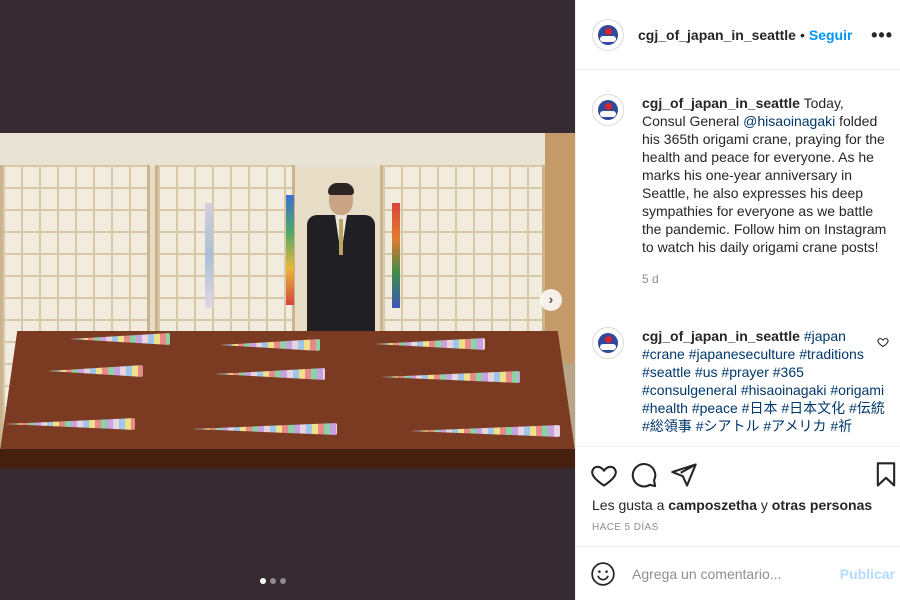  I want to click on hashtag-link: #consulgeneral, so click(689, 390).